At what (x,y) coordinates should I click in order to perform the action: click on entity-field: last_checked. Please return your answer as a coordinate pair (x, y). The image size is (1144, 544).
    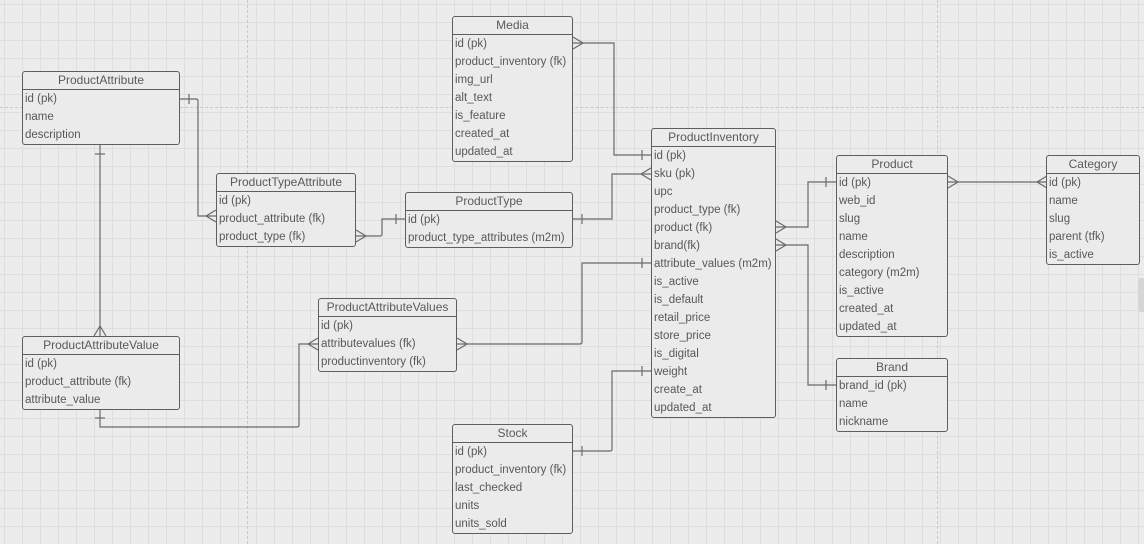
    Looking at the image, I should click on (512, 488).